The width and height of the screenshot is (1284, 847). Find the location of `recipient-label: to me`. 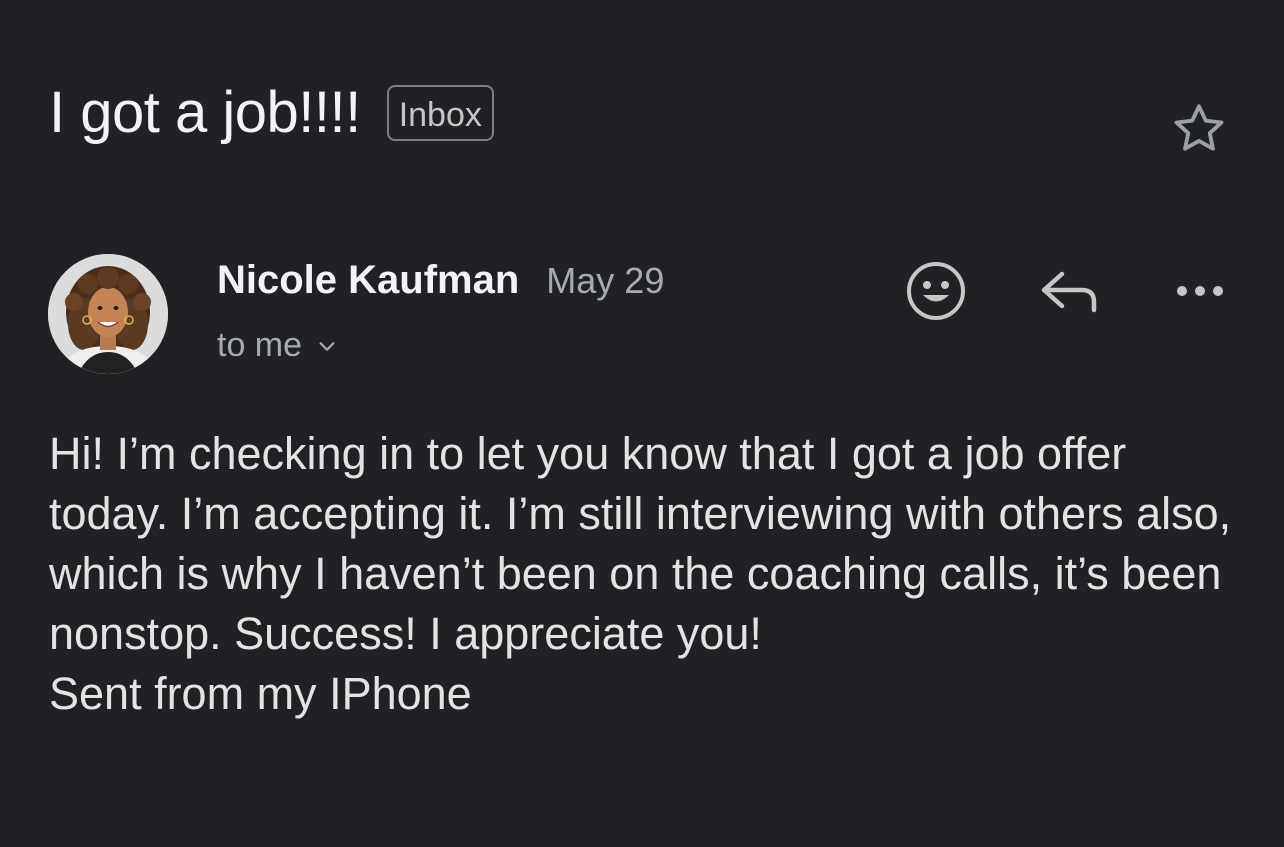

recipient-label: to me is located at coordinates (260, 345).